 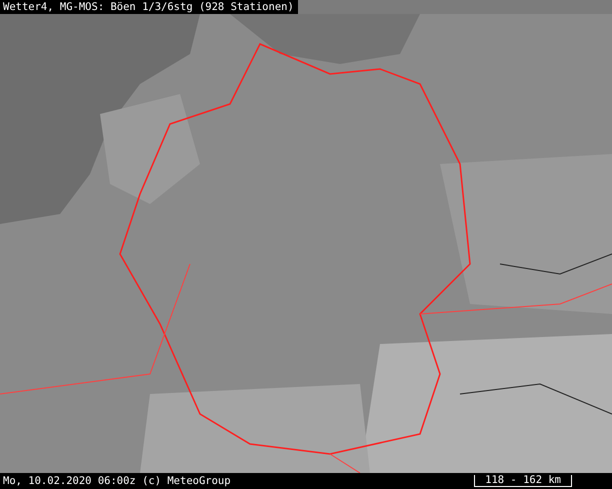 I want to click on timestamp-caption: Mo, 10.02.2020 06:00z (c) MeteoGroup, so click(x=117, y=481).